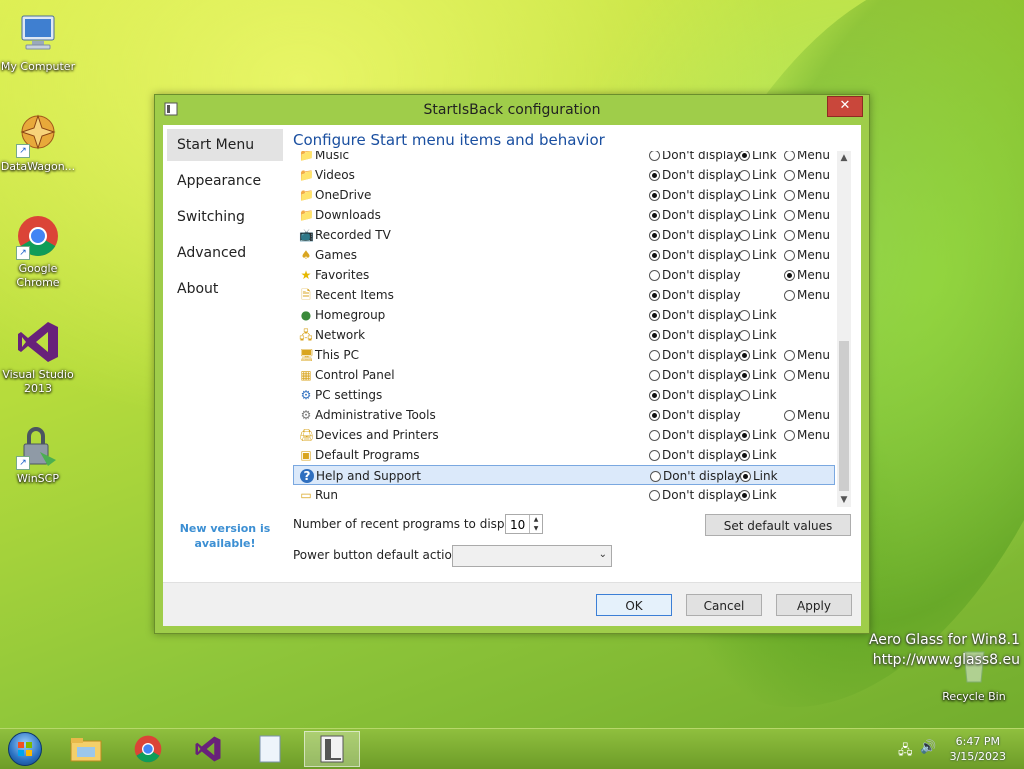  Describe the element at coordinates (148, 749) in the screenshot. I see `taskbar-chrome` at that location.